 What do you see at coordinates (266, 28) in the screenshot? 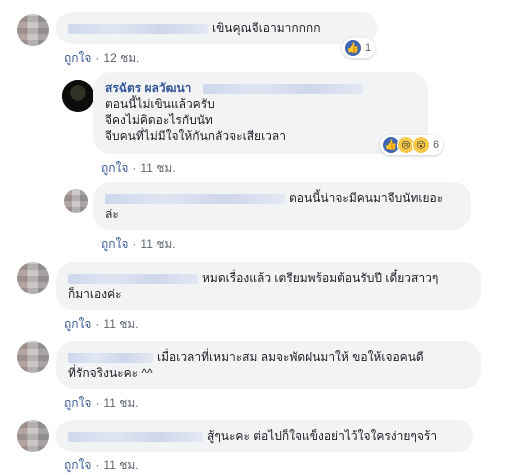
I see `comment-text: เขินคุณจีเอามากกกก` at bounding box center [266, 28].